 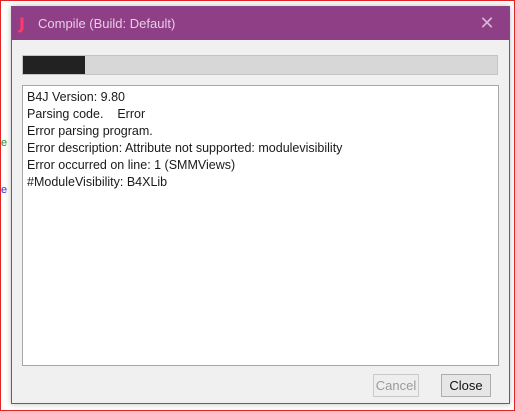 I want to click on close-icon: ✕, so click(x=487, y=23).